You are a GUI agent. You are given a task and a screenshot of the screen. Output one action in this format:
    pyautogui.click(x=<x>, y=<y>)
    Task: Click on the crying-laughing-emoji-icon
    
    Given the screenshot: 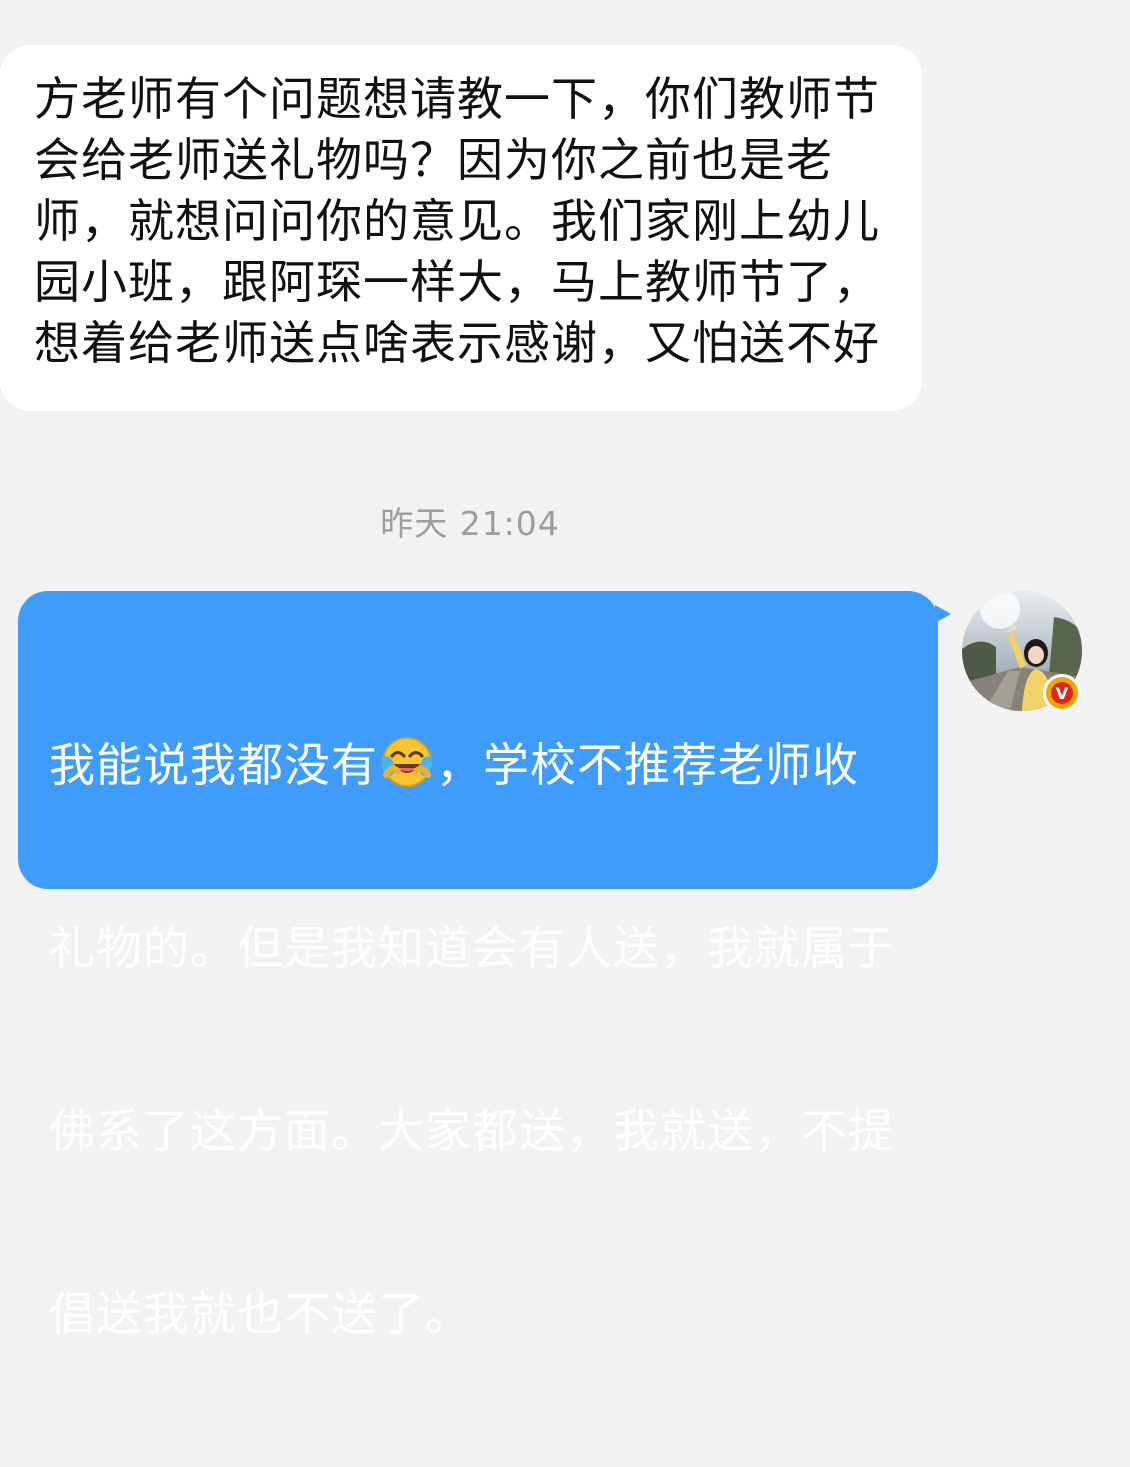 What is the action you would take?
    pyautogui.click(x=407, y=762)
    